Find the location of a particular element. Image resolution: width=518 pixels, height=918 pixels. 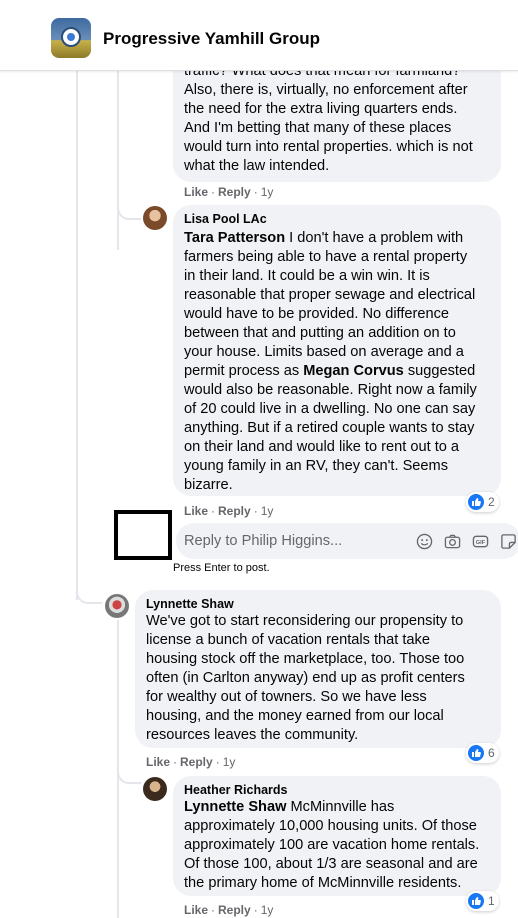

sticker-icon is located at coordinates (508, 541).